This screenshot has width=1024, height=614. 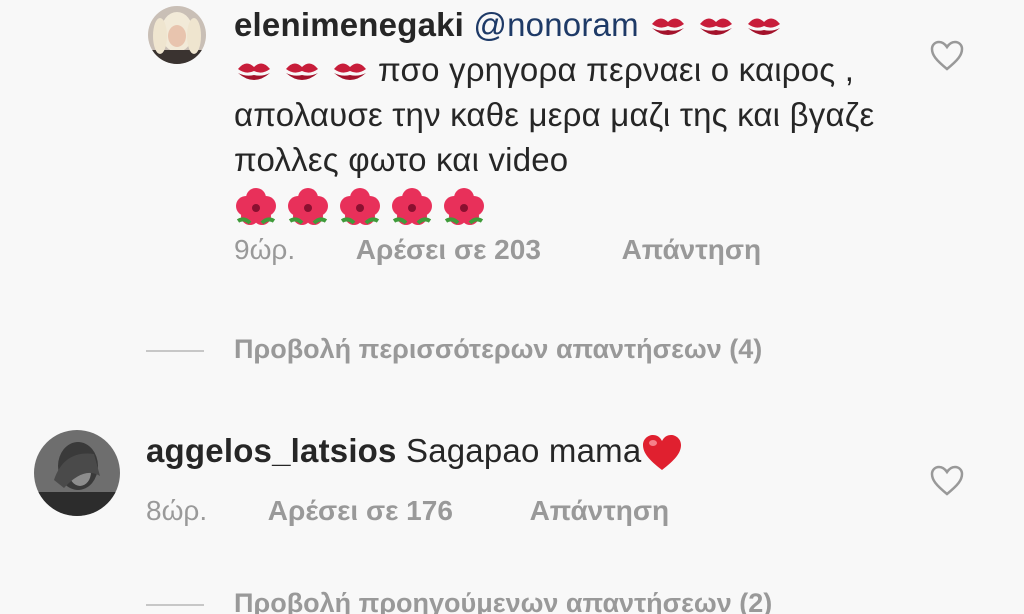 I want to click on view-previous-replies-button: Προβολή προηγούμενων απαντήσεων (2), so click(x=459, y=601).